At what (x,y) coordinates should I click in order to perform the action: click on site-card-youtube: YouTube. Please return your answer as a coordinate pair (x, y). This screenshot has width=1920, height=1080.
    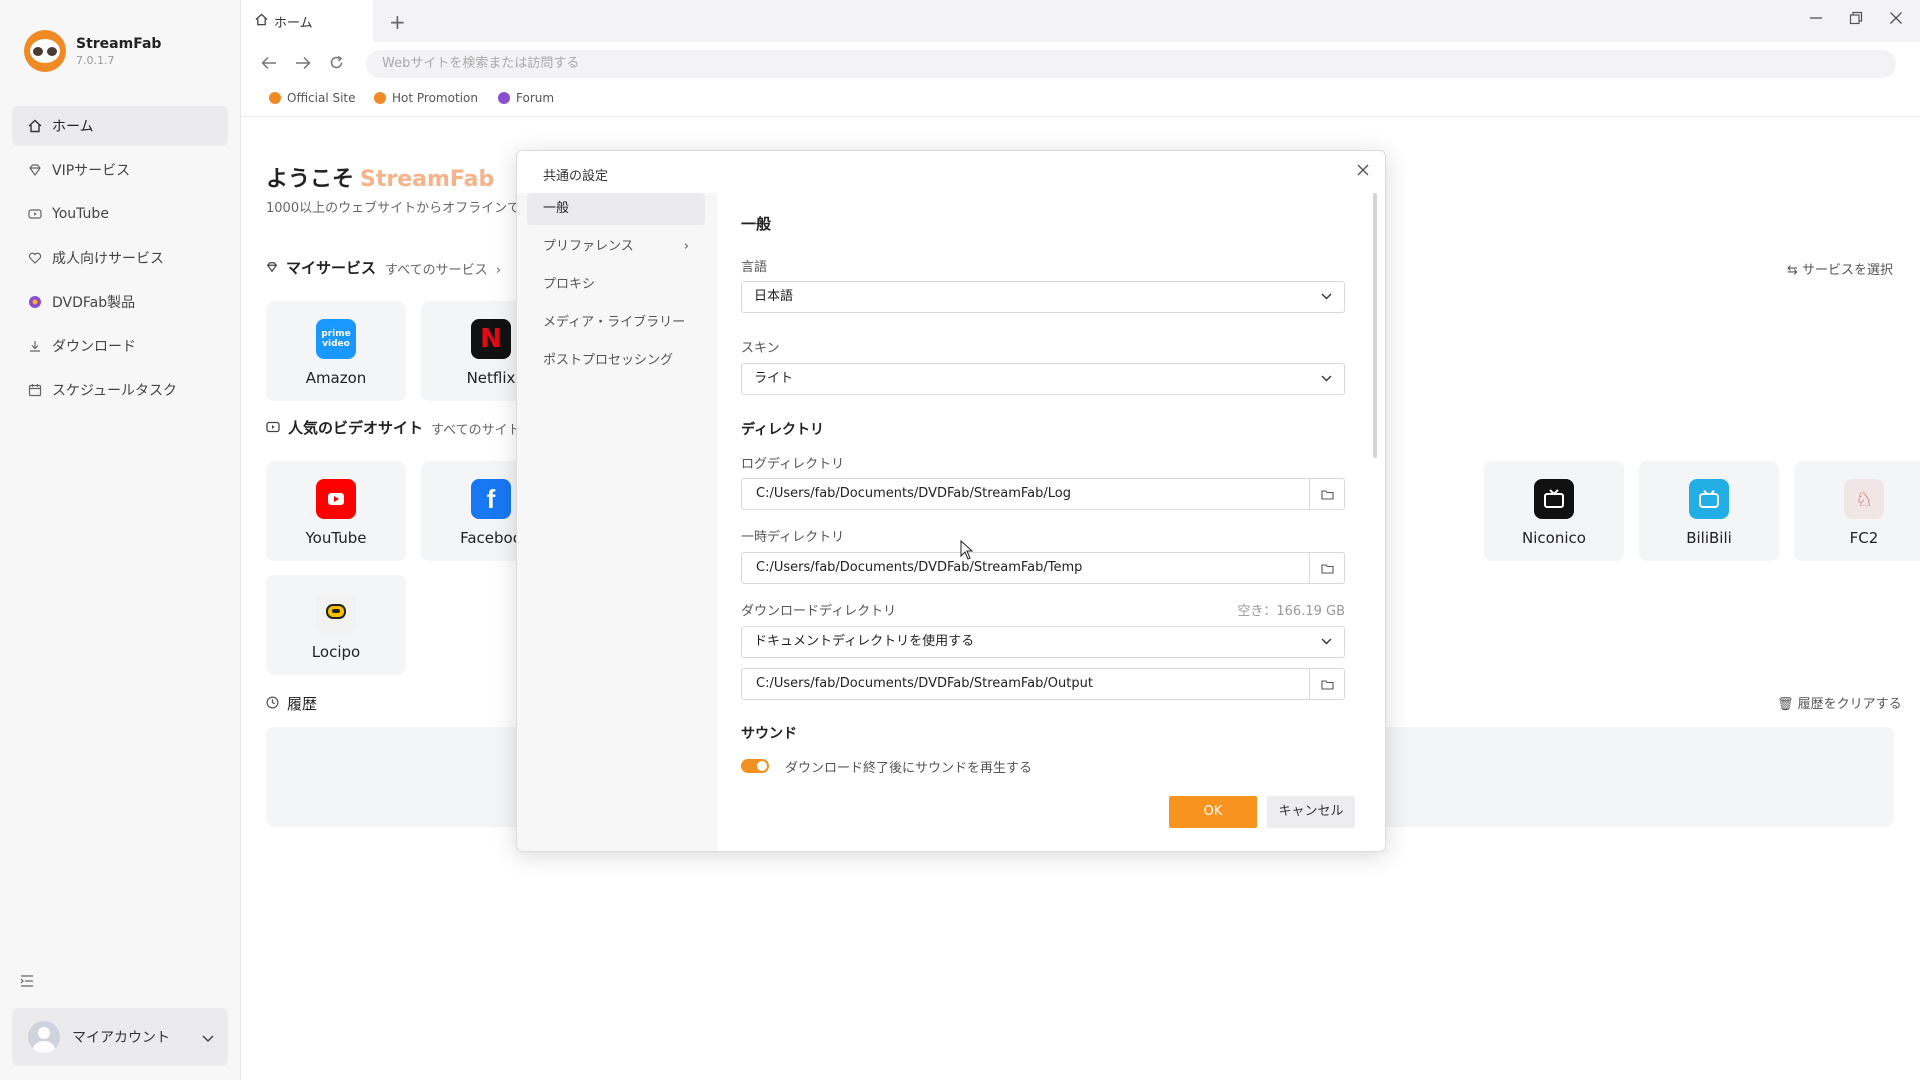
    Looking at the image, I should click on (336, 511).